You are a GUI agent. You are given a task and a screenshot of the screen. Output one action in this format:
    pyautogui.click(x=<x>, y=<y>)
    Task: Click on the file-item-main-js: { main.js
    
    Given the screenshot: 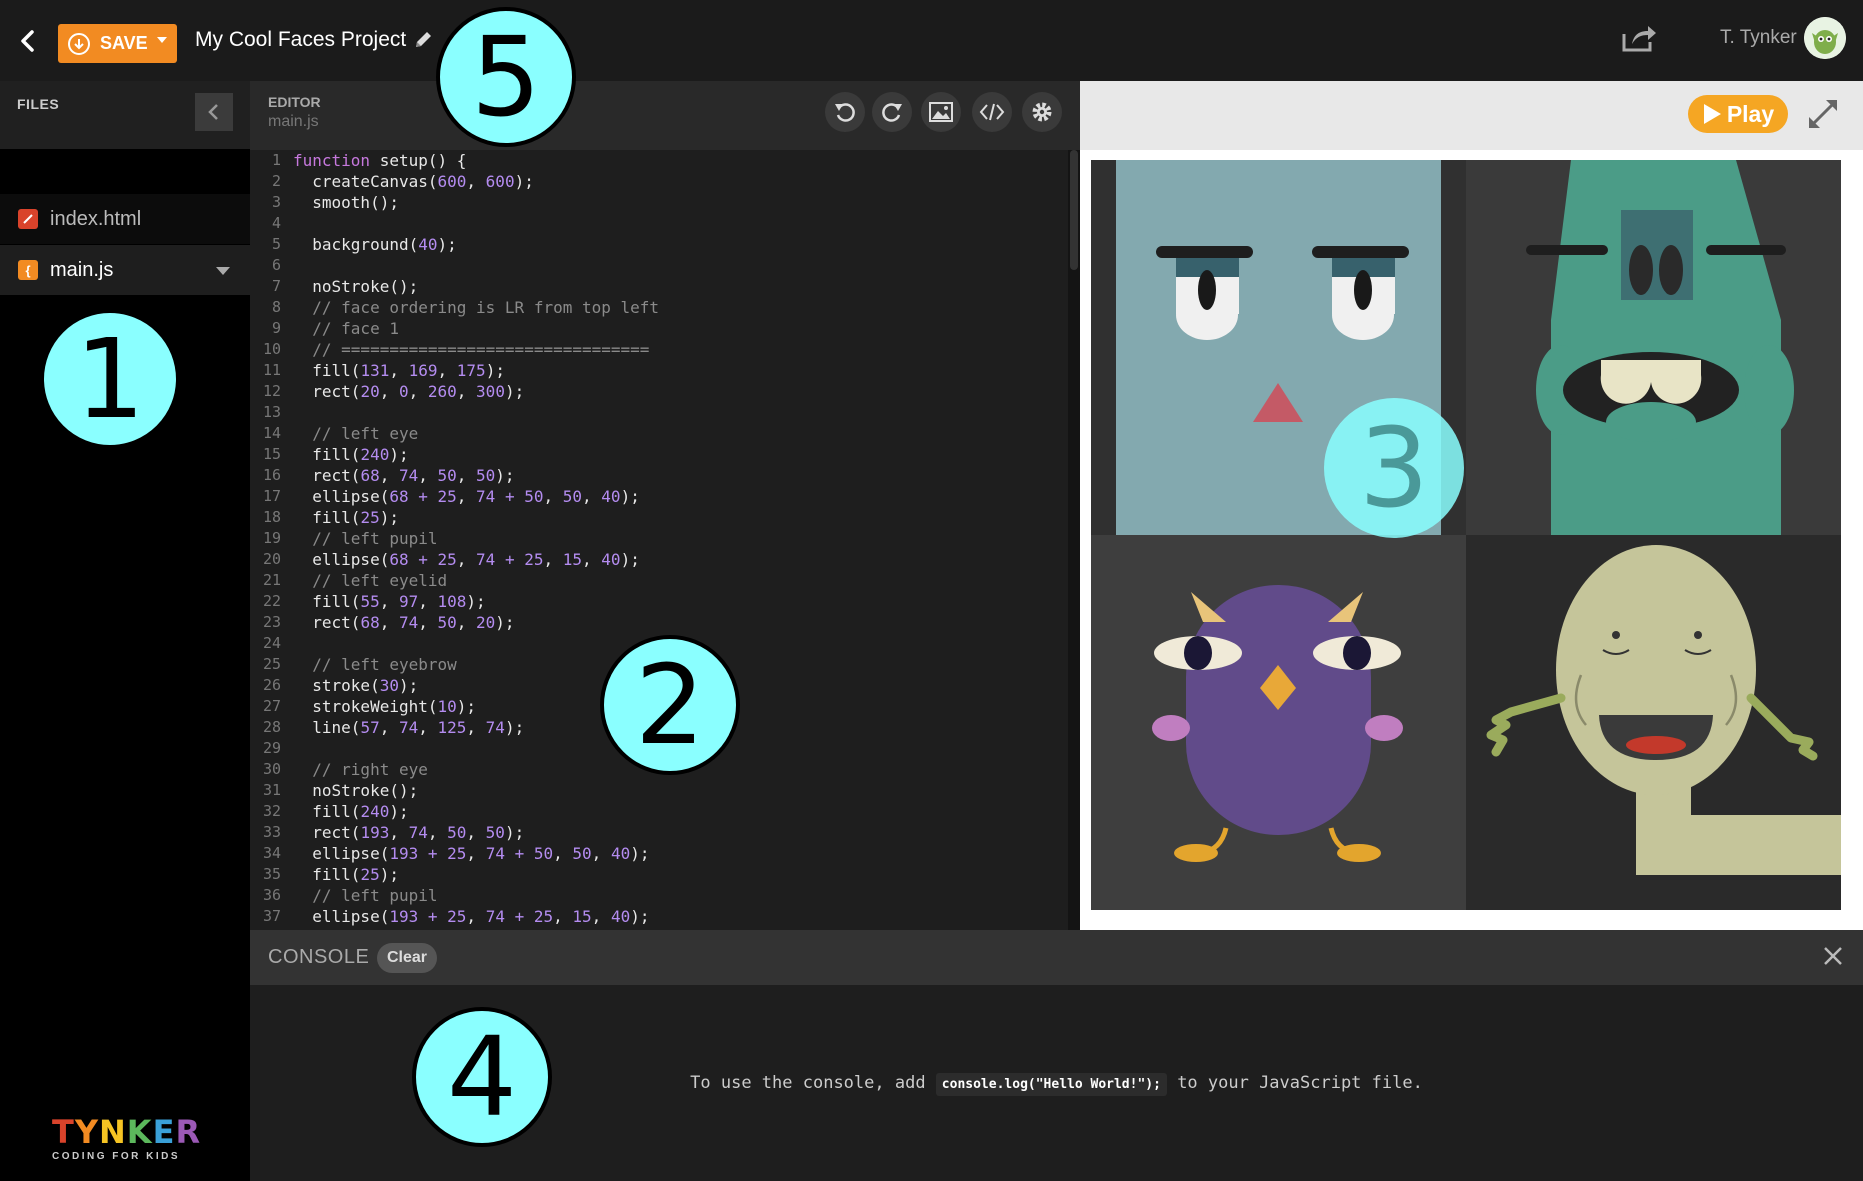 What is the action you would take?
    pyautogui.click(x=125, y=270)
    